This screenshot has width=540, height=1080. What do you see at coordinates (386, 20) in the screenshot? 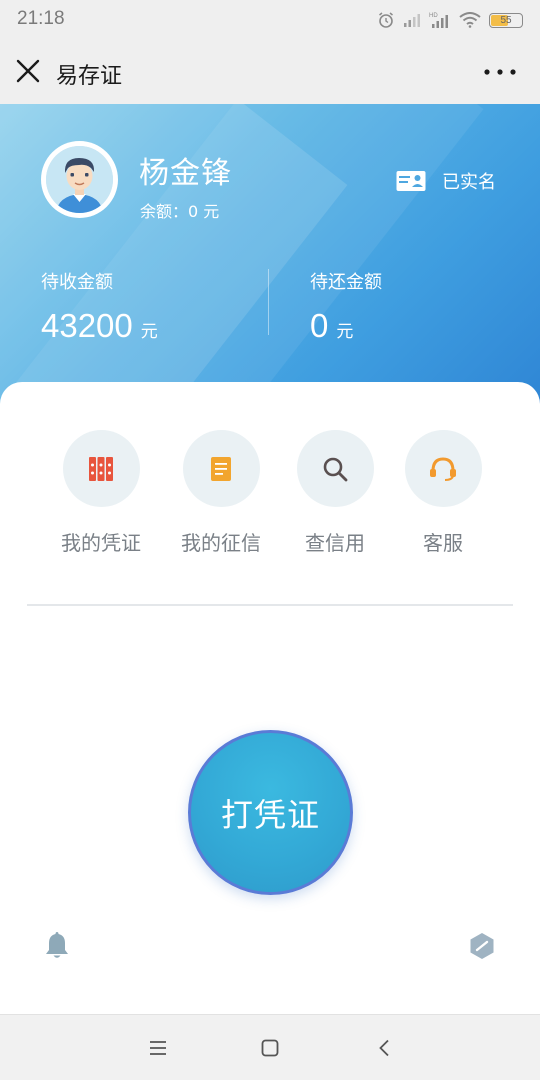
I see `alarm-icon` at bounding box center [386, 20].